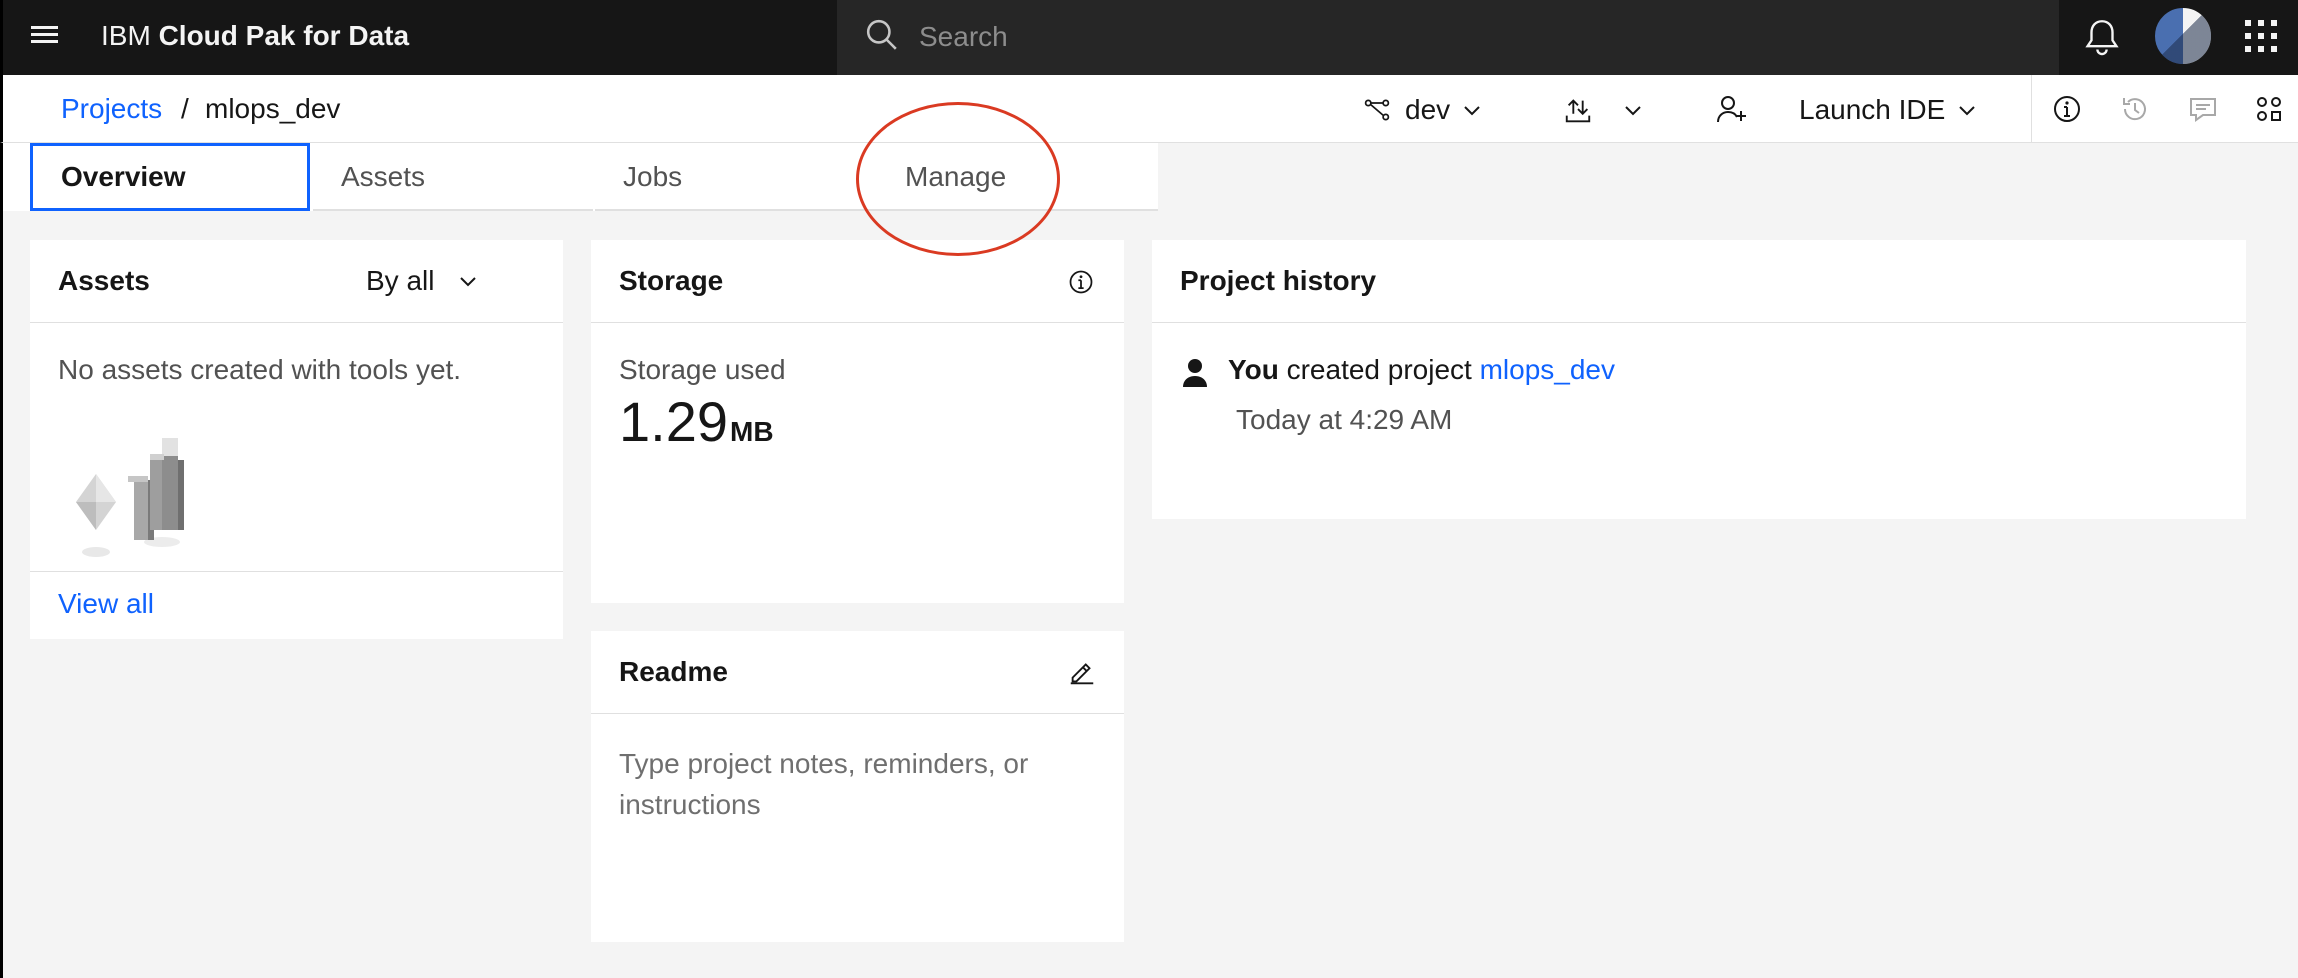 This screenshot has height=978, width=2298. Describe the element at coordinates (1699, 281) in the screenshot. I see `project-history-header: Project history` at that location.